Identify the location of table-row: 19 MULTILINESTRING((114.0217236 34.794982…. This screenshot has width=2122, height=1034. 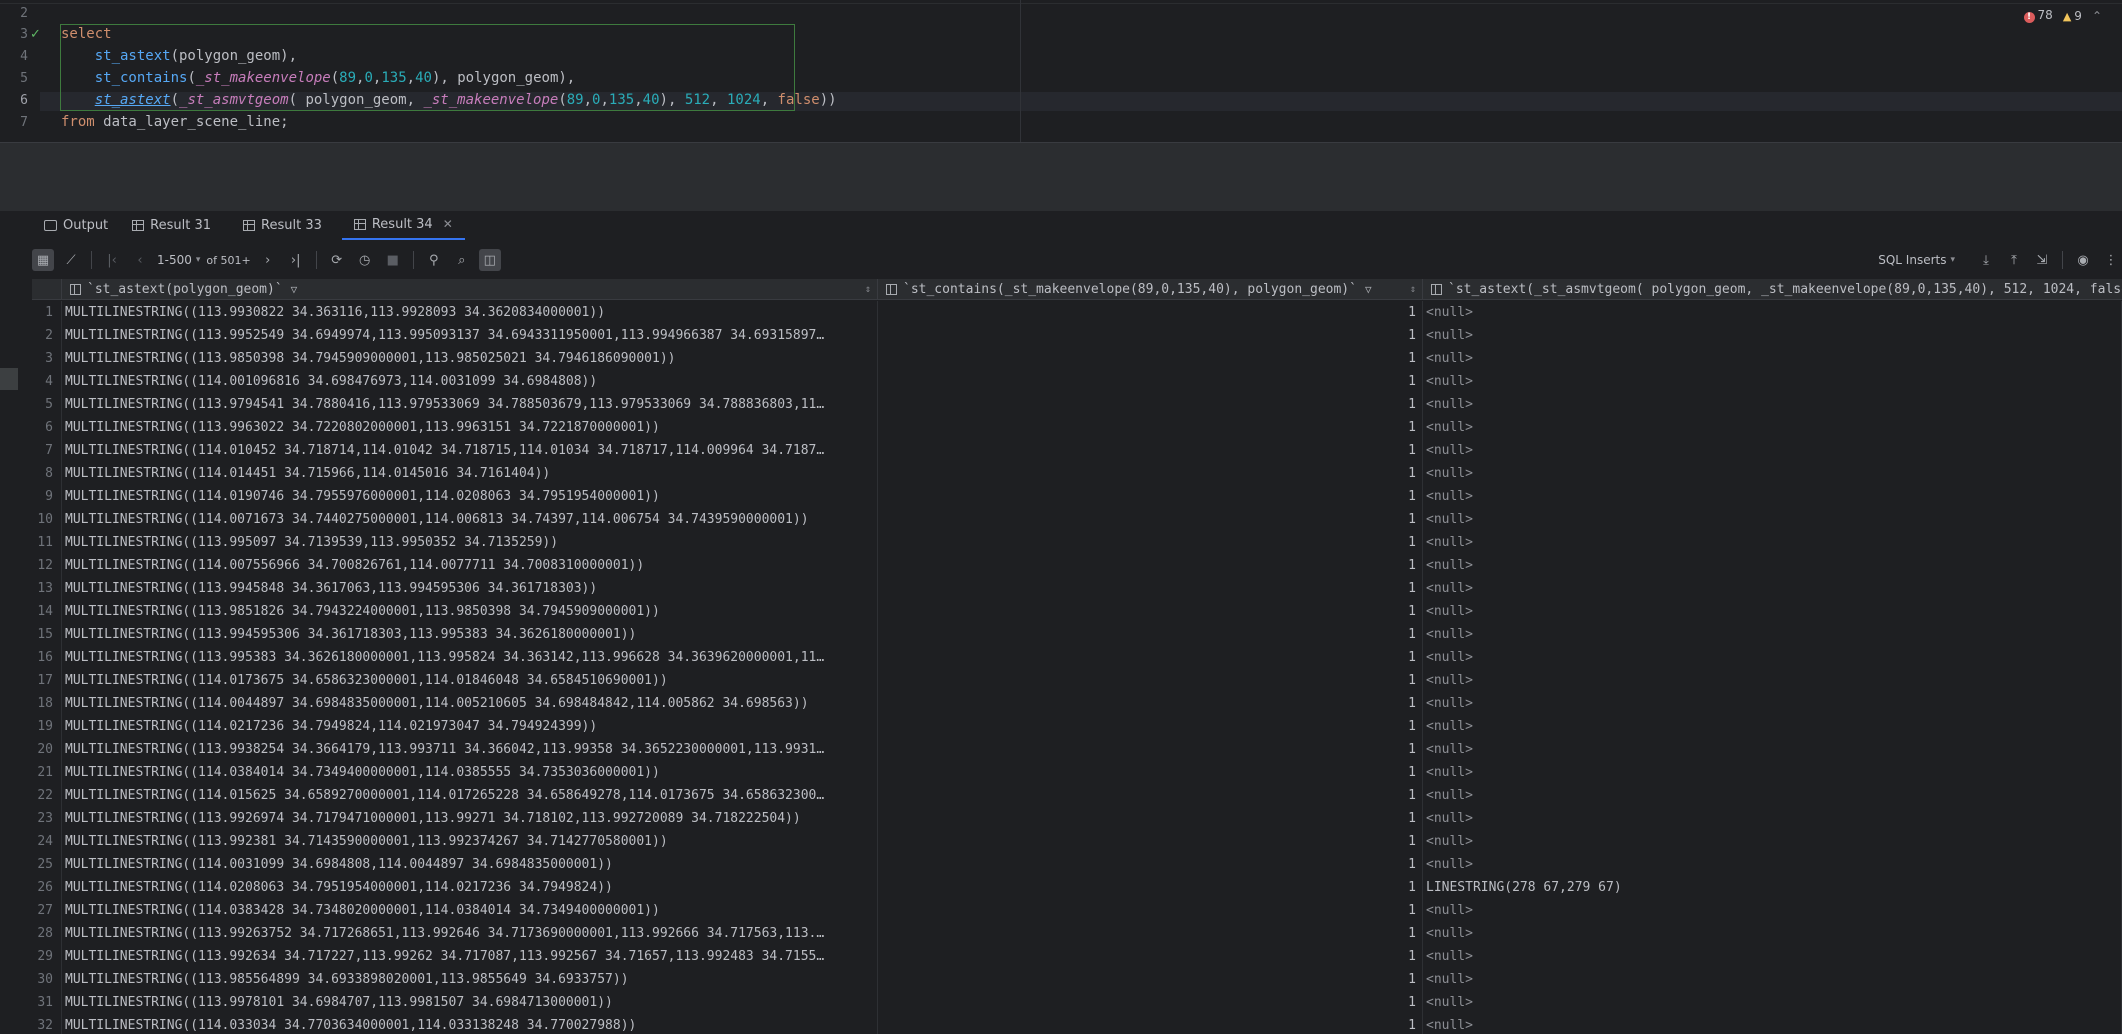
(1077, 726).